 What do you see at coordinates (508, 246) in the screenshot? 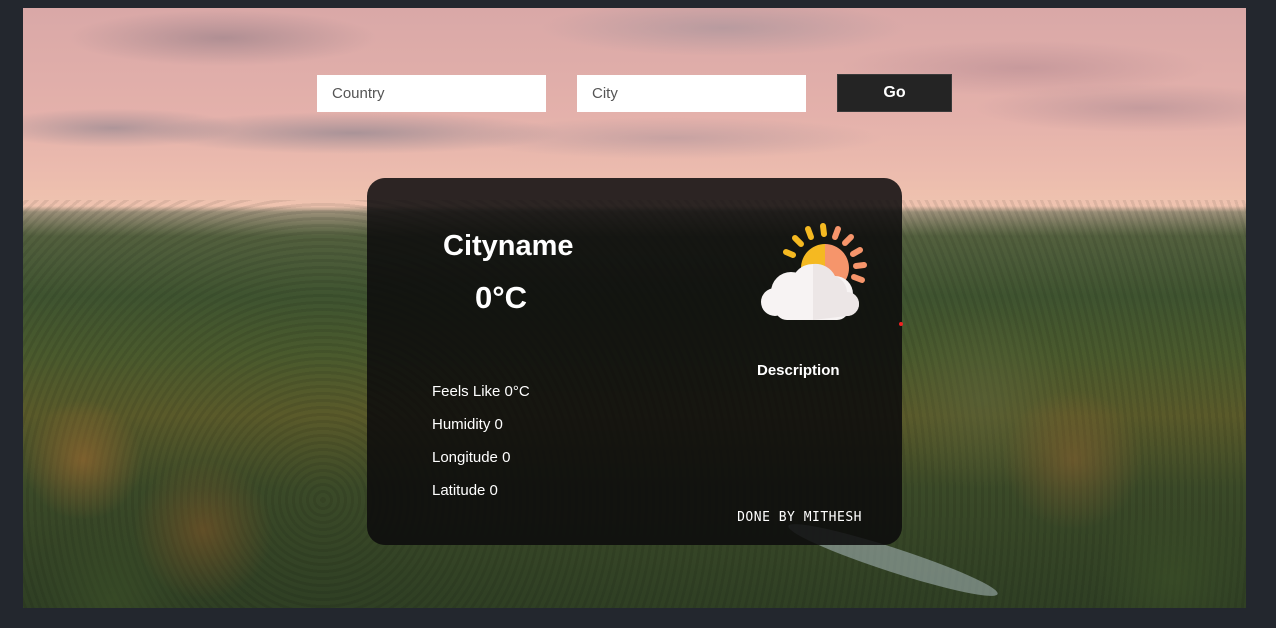
I see `city-name: Cityname` at bounding box center [508, 246].